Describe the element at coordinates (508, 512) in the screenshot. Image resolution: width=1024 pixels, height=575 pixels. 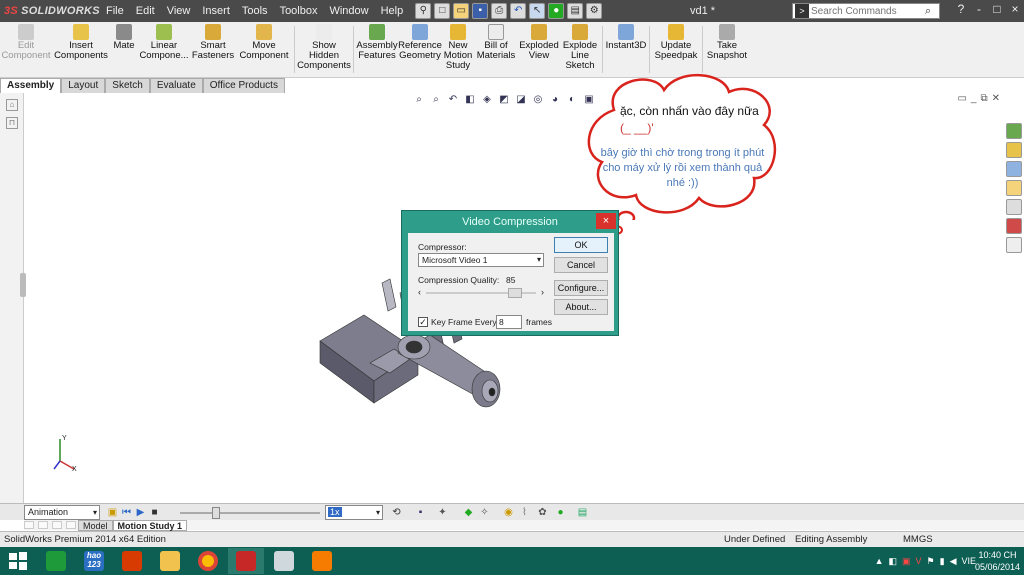
I see `motor-icon: ◉` at that location.